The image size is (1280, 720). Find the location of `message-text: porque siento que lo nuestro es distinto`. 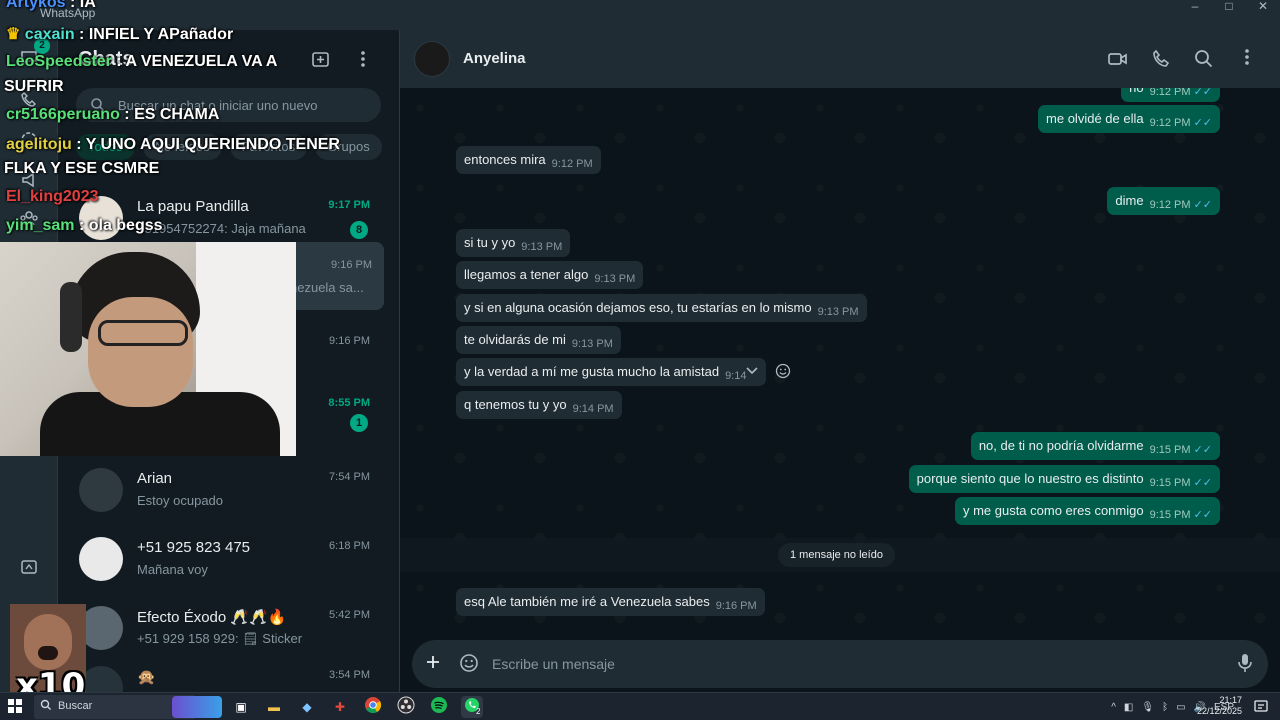

message-text: porque siento que lo nuestro es distinto is located at coordinates (1030, 478).